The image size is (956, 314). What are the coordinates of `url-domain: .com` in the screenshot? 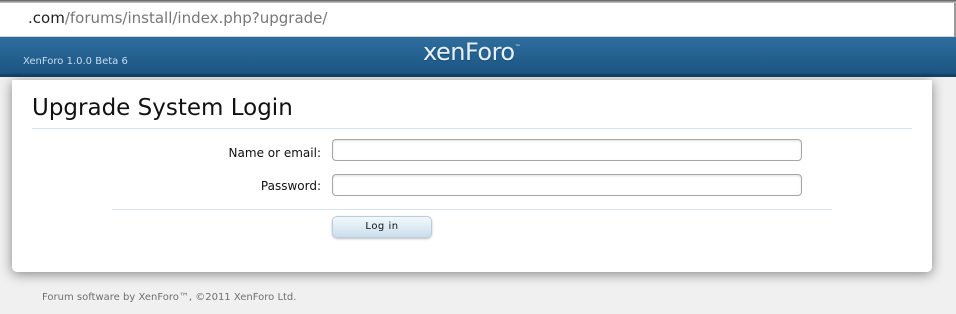 It's located at (46, 18).